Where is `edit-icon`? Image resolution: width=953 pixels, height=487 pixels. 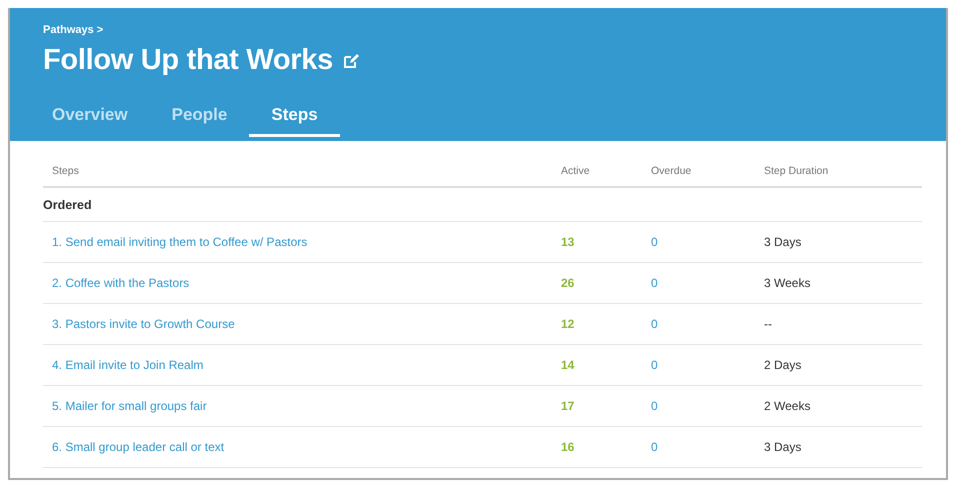
edit-icon is located at coordinates (350, 60).